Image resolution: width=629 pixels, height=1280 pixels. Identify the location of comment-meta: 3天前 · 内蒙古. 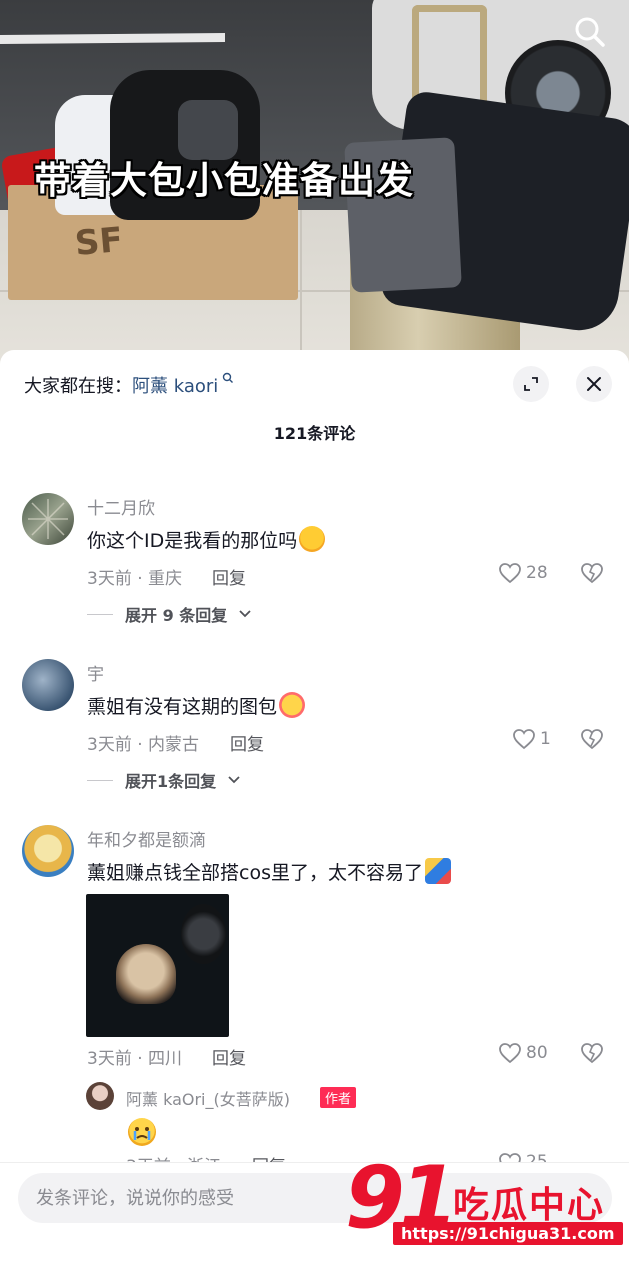
(143, 745).